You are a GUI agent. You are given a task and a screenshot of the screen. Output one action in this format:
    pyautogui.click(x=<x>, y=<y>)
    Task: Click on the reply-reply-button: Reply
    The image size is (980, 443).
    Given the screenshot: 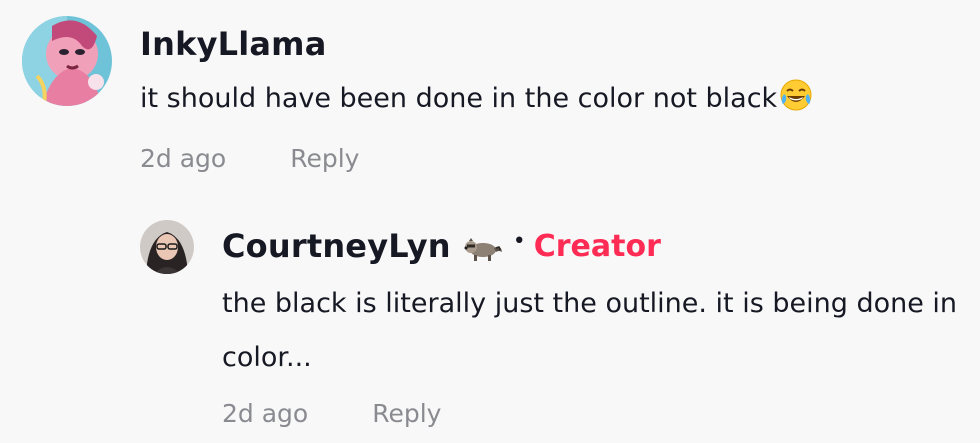 What is the action you would take?
    pyautogui.click(x=406, y=413)
    